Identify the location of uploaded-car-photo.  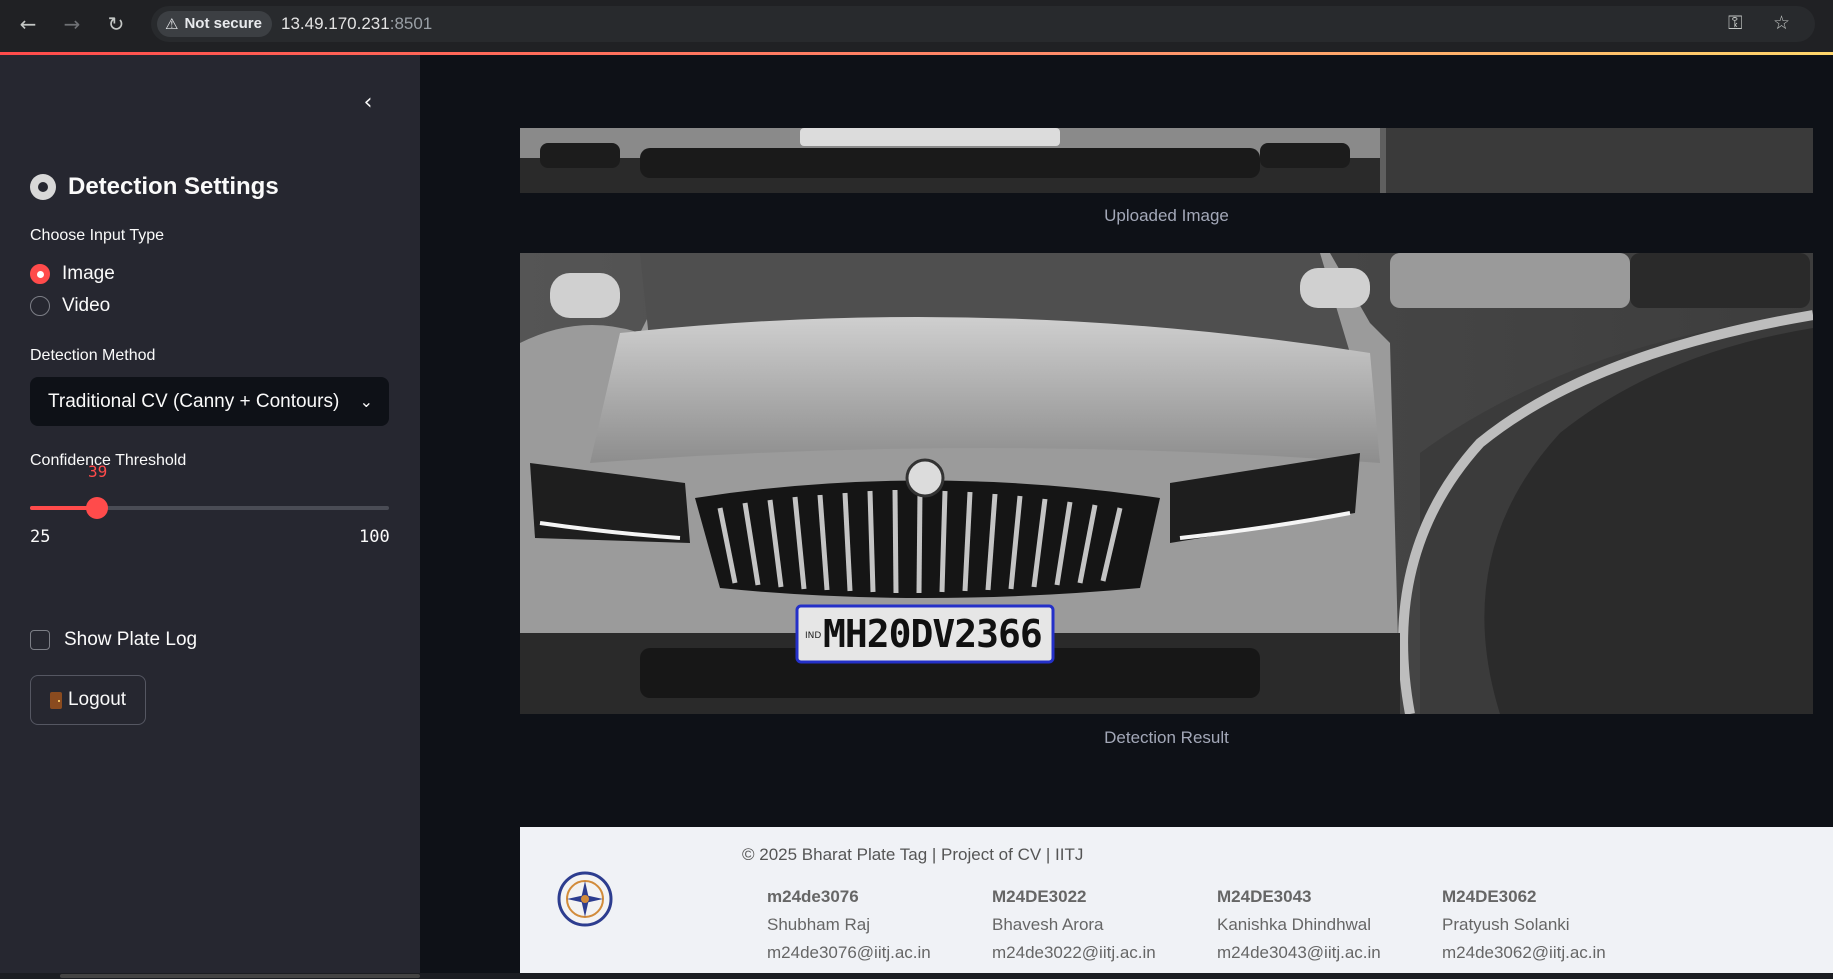
(1166, 160).